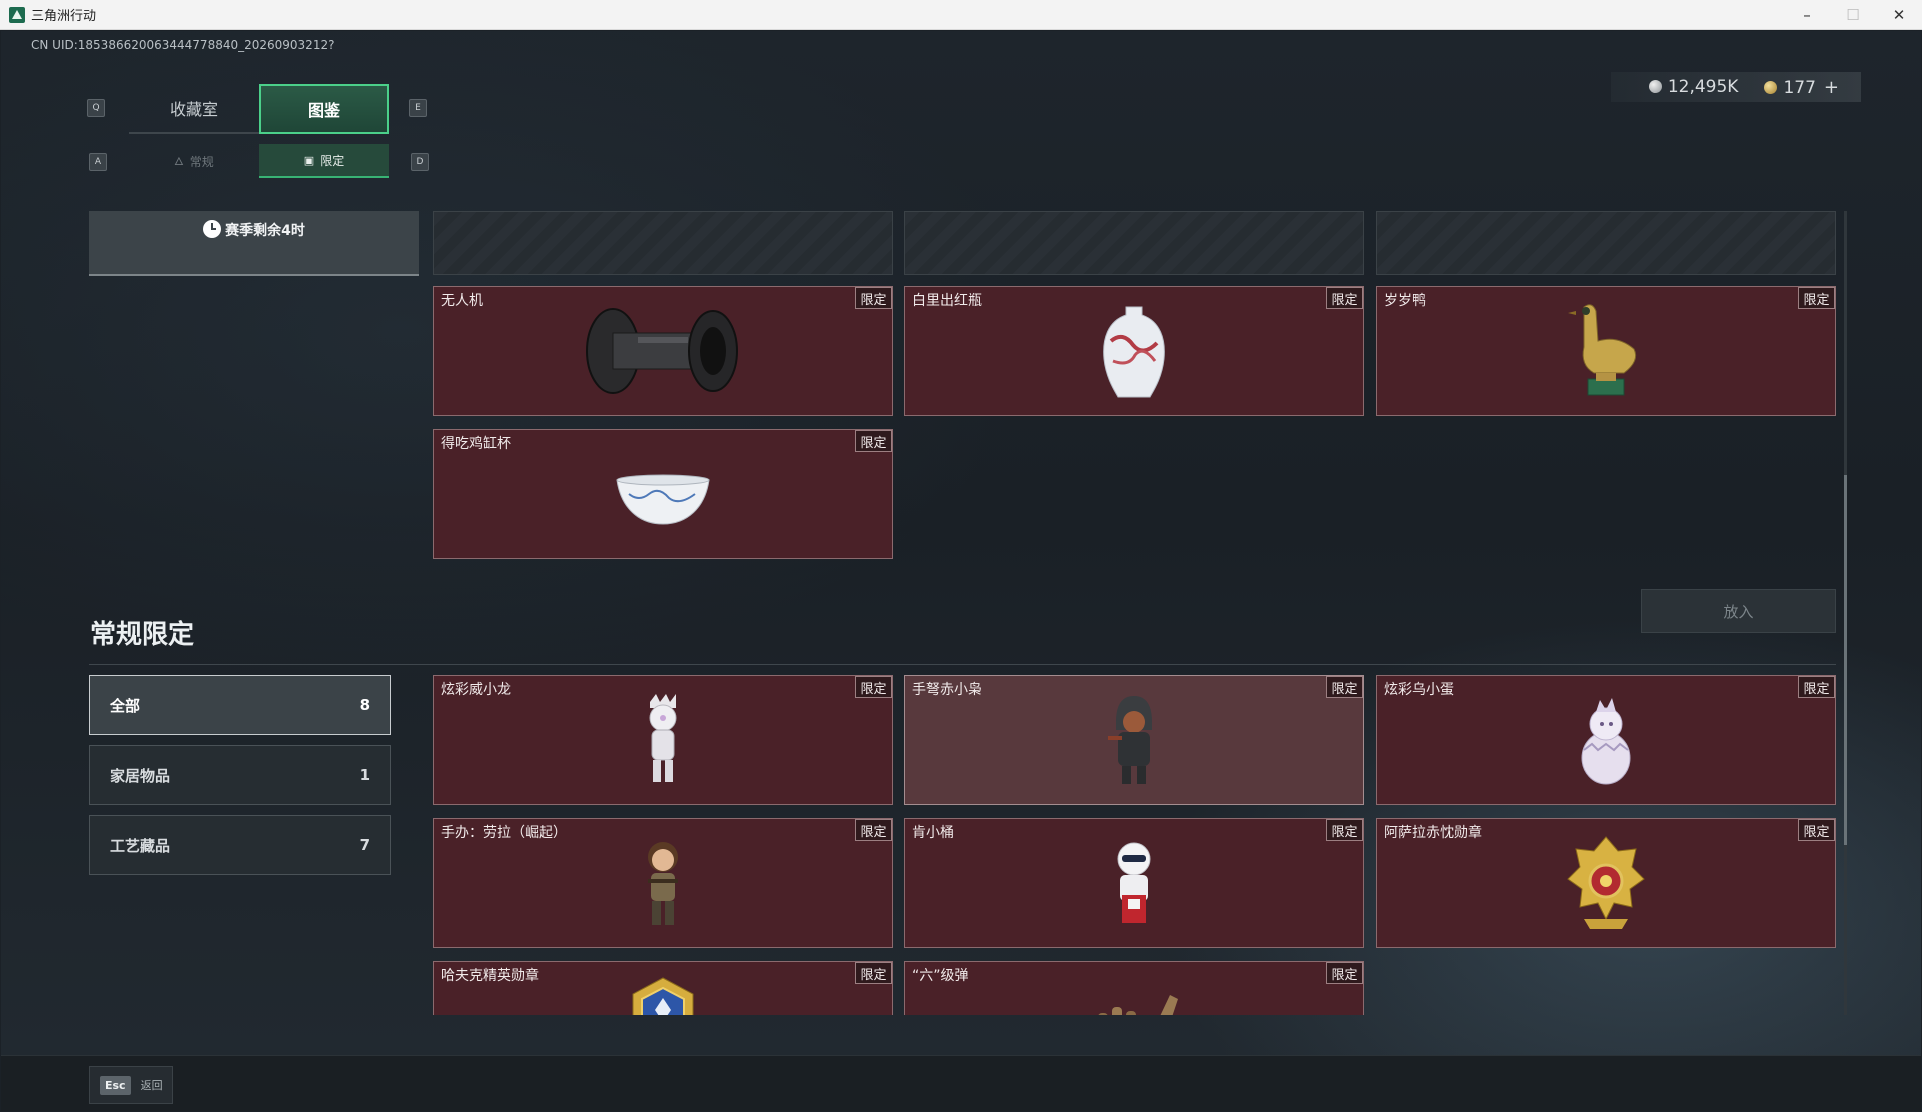 The image size is (1922, 1112). I want to click on item-card: 手办：劳拉（崛起） 限定, so click(663, 883).